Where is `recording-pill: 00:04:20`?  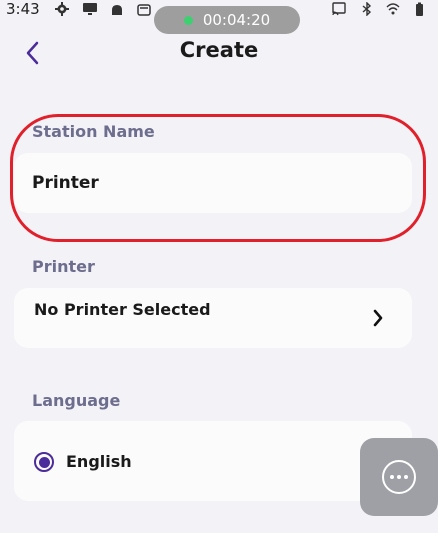
recording-pill: 00:04:20 is located at coordinates (227, 20).